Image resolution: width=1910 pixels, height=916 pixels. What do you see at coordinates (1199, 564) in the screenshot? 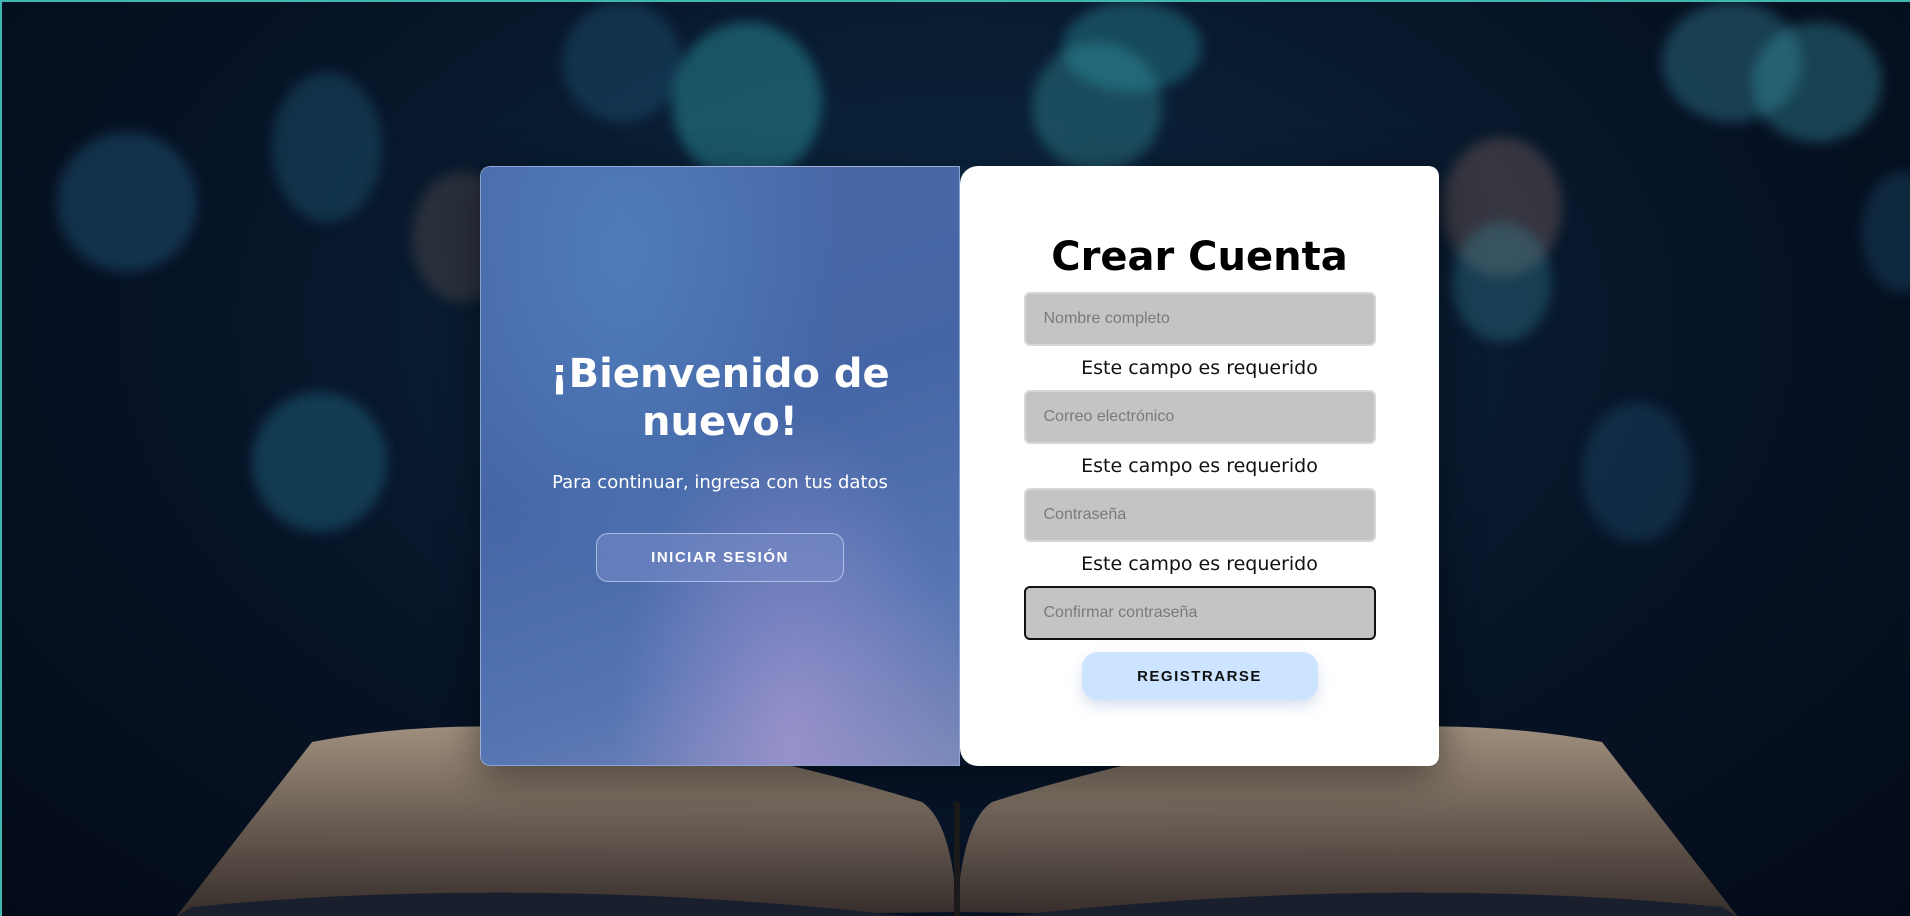
I see `password-error: Este campo es requerido` at bounding box center [1199, 564].